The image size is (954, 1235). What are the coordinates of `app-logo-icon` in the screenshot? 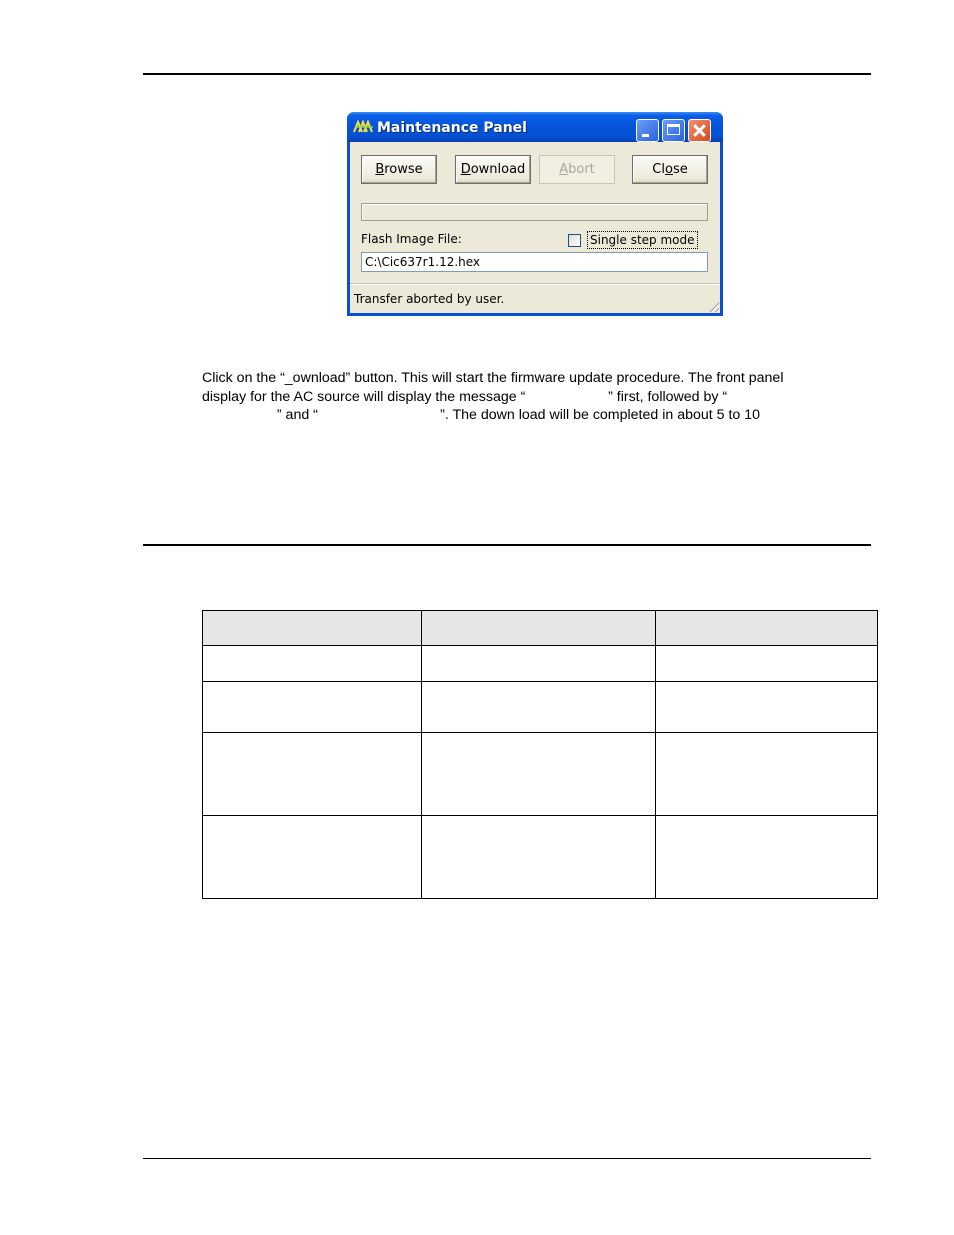 It's located at (363, 126).